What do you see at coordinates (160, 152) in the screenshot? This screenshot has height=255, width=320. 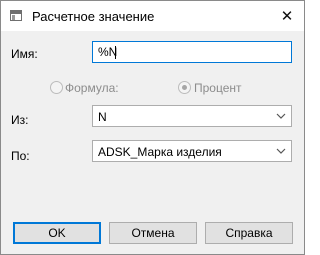 I see `by-select-value: ADSK_Марка изделия` at bounding box center [160, 152].